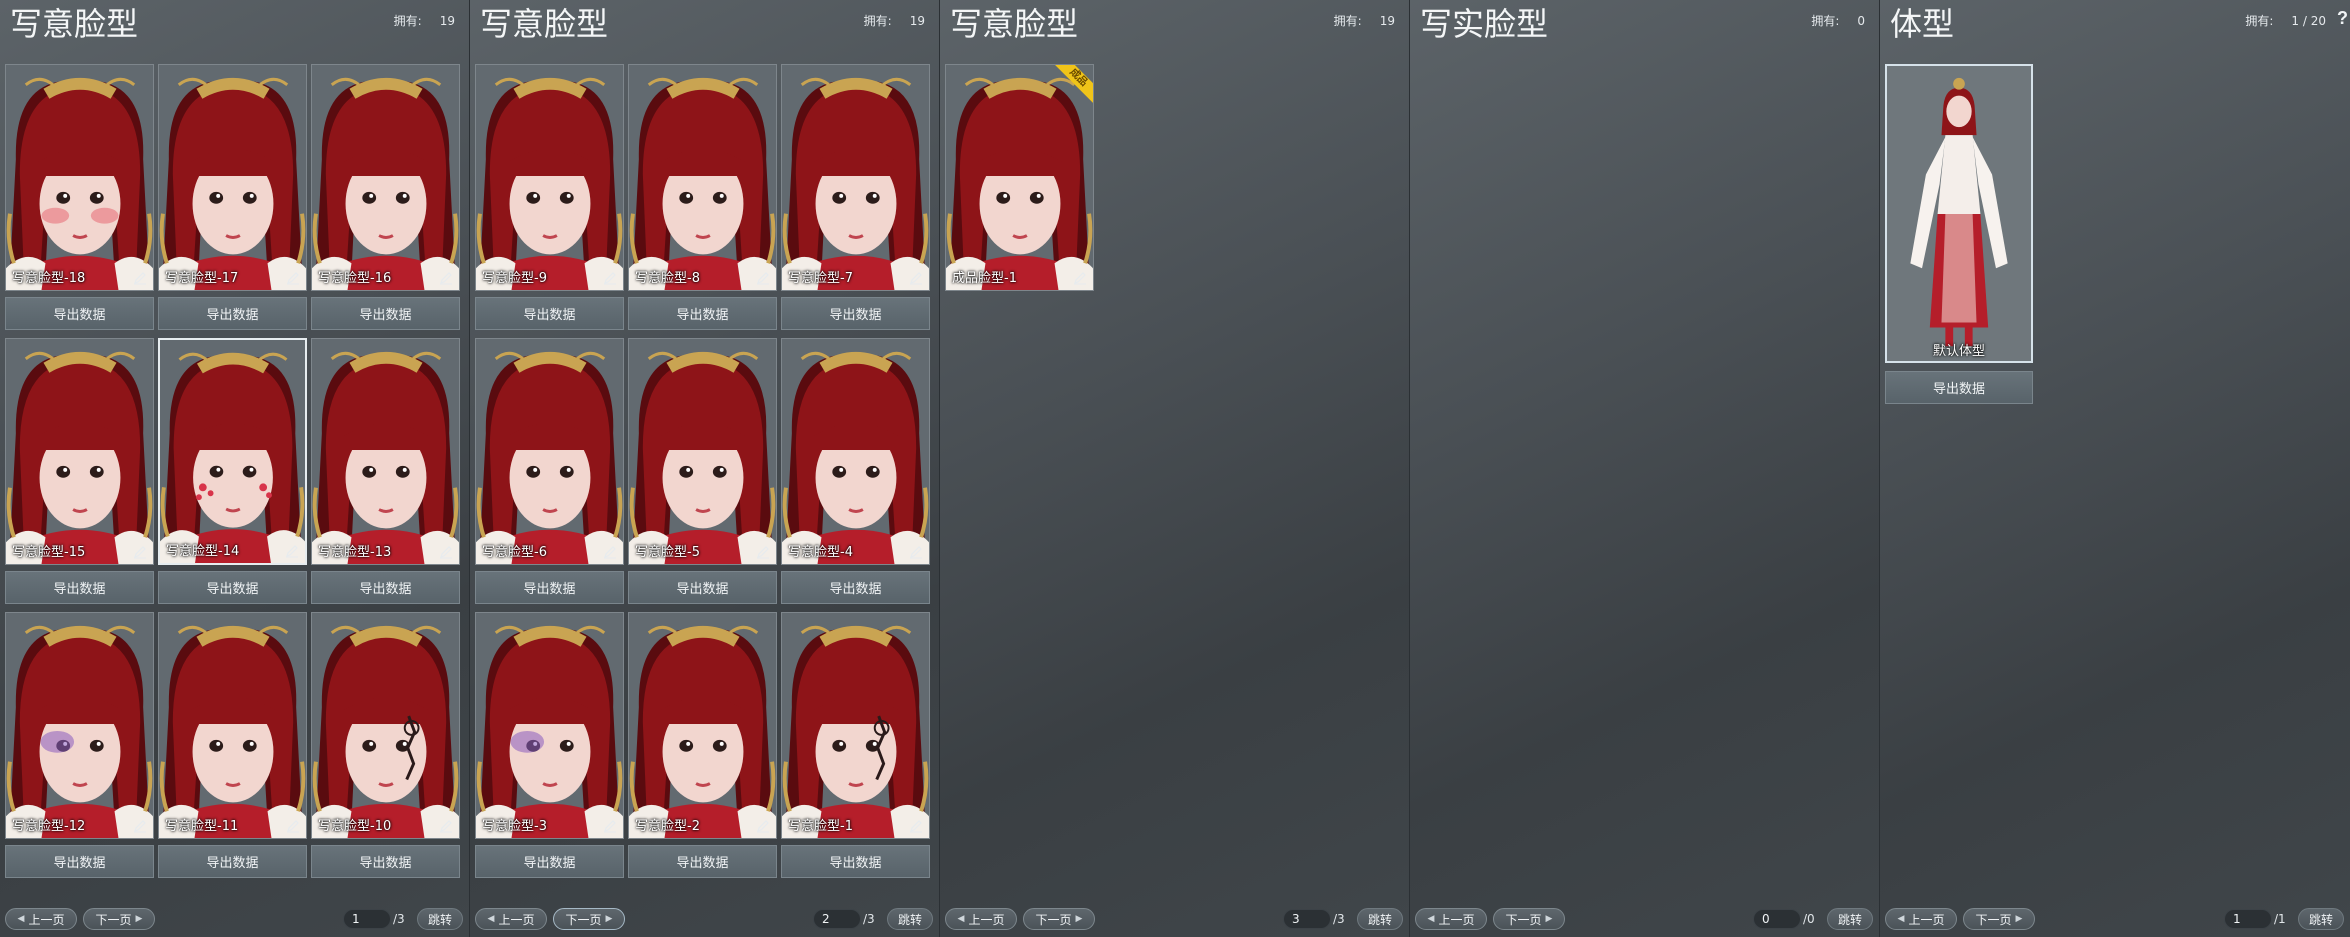 This screenshot has height=937, width=2350. What do you see at coordinates (702, 177) in the screenshot?
I see `face-thumbnail: 写意脸型-8` at bounding box center [702, 177].